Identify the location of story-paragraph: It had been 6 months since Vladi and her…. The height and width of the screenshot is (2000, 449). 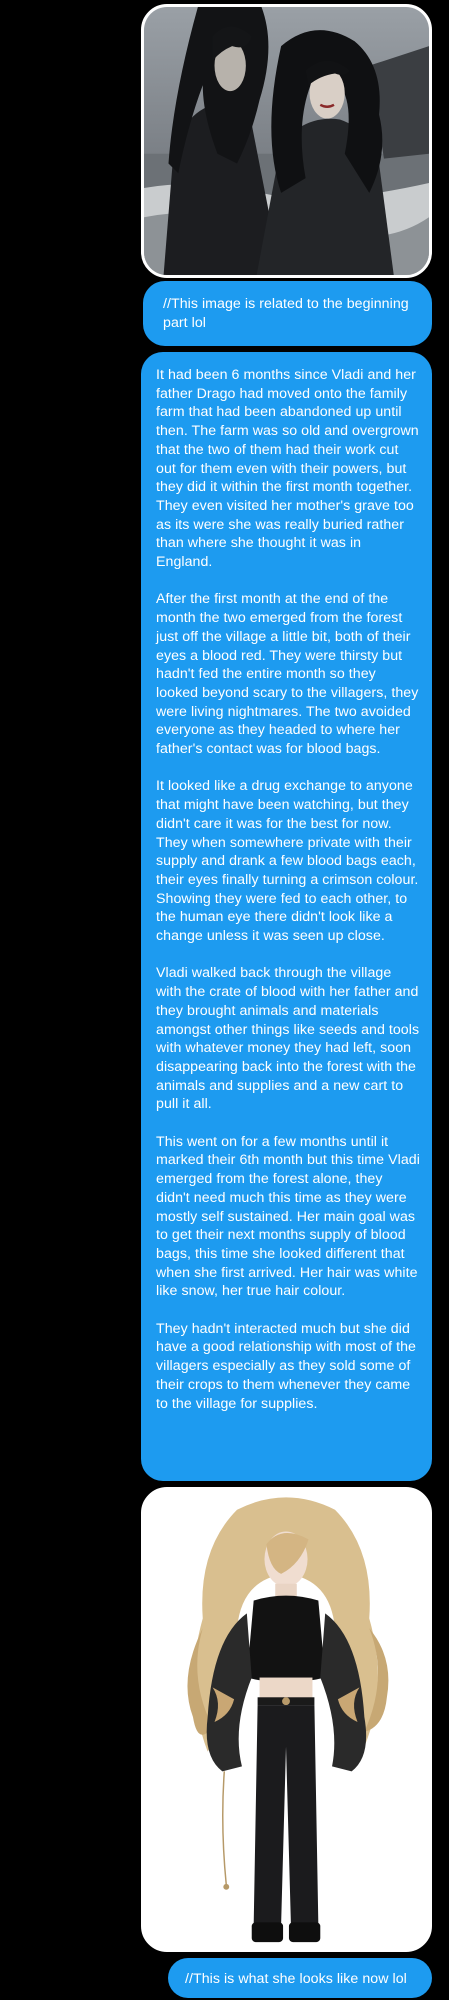
(287, 469).